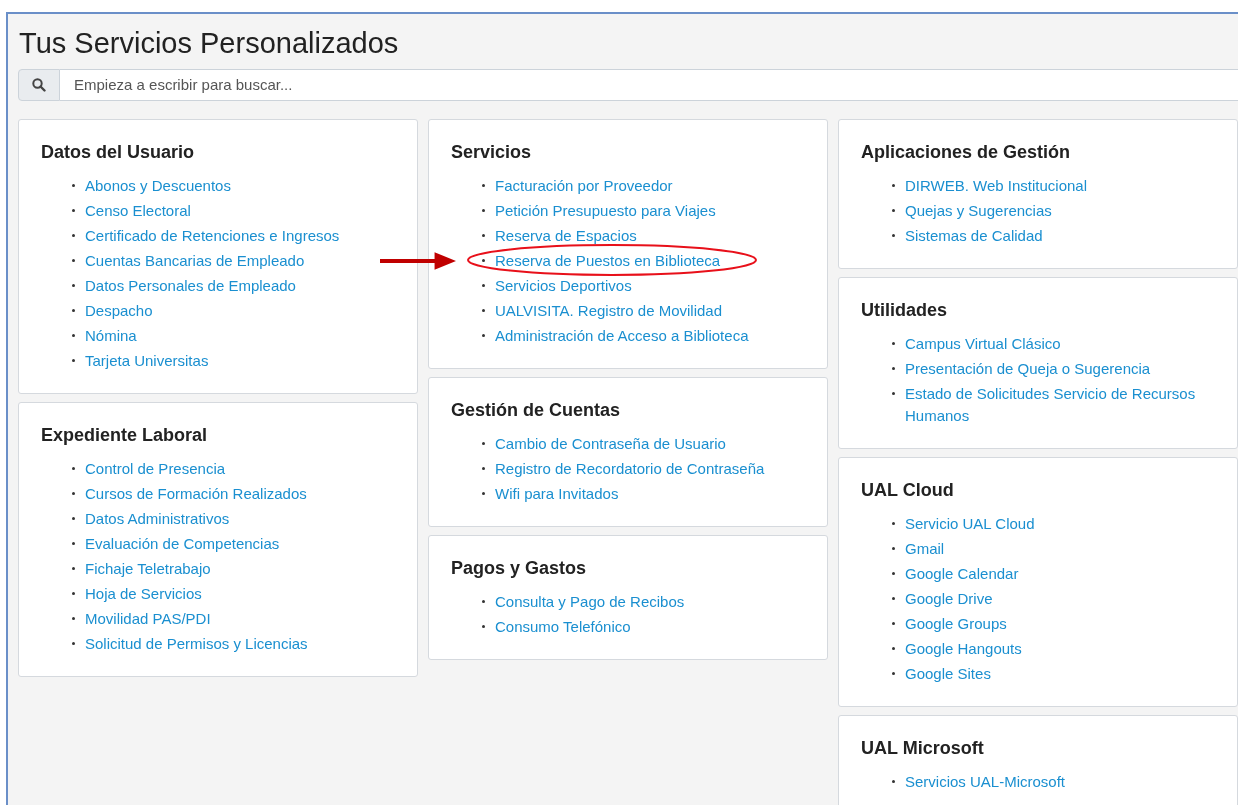  I want to click on service-link: Wifi para Invitados, so click(557, 493).